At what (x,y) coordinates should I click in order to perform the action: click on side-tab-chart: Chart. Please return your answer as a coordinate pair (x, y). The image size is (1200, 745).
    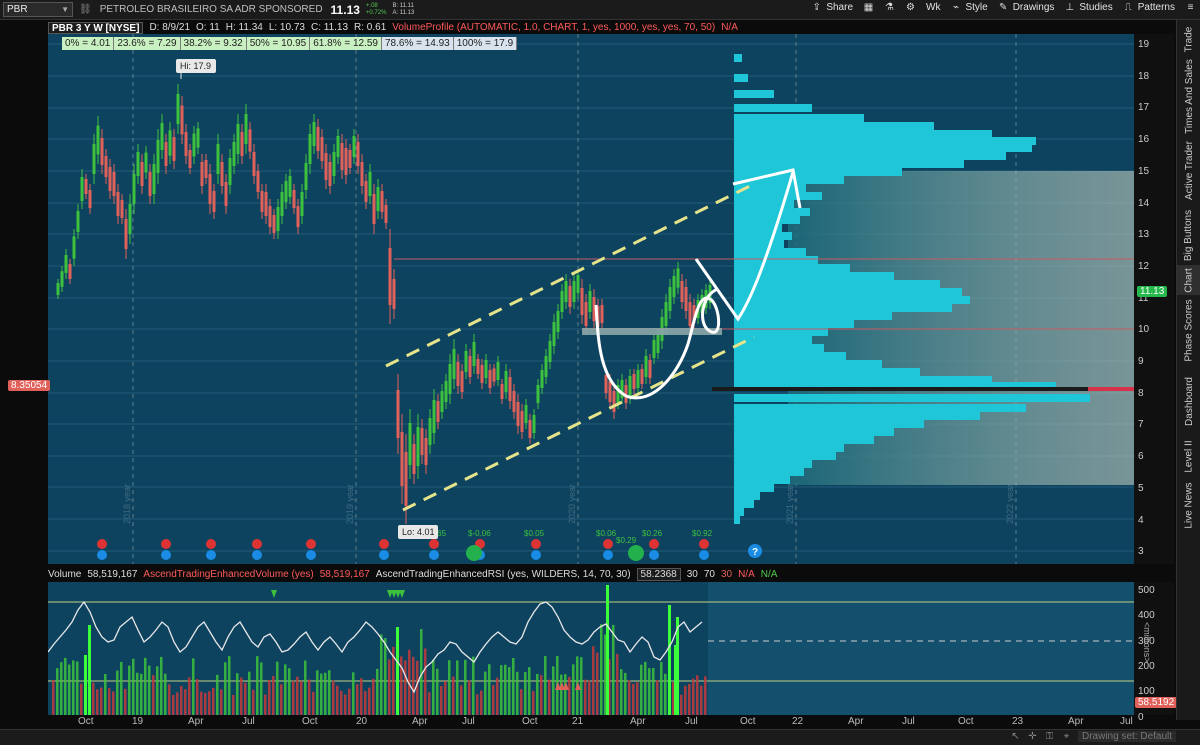
    Looking at the image, I should click on (1188, 280).